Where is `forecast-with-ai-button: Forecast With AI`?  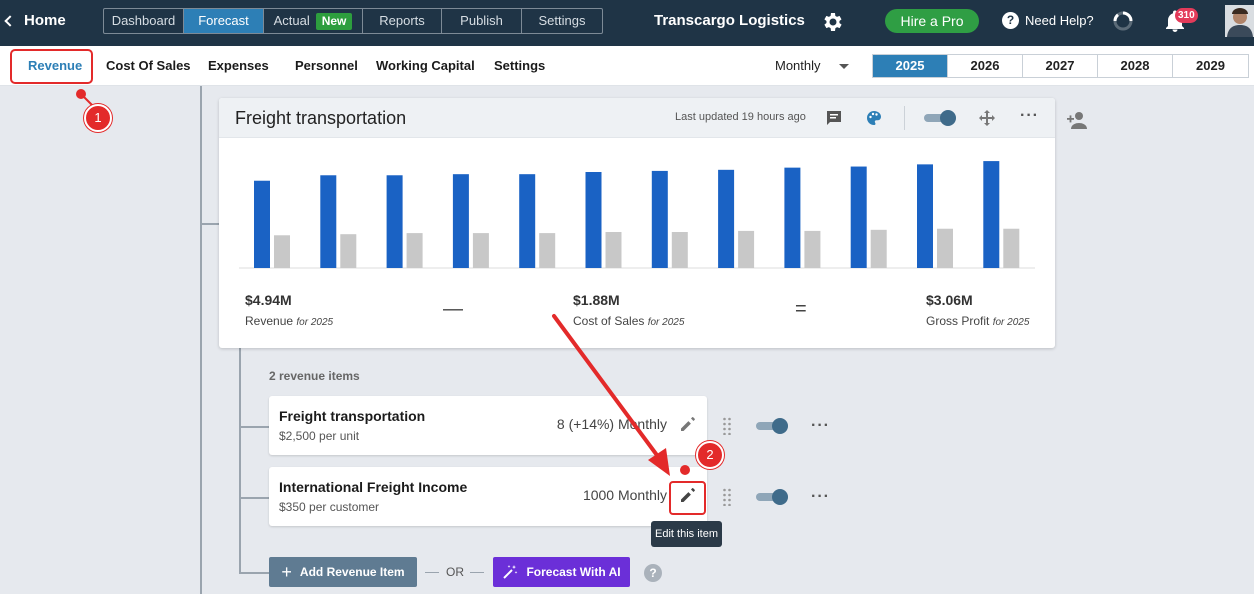
forecast-with-ai-button: Forecast With AI is located at coordinates (561, 572).